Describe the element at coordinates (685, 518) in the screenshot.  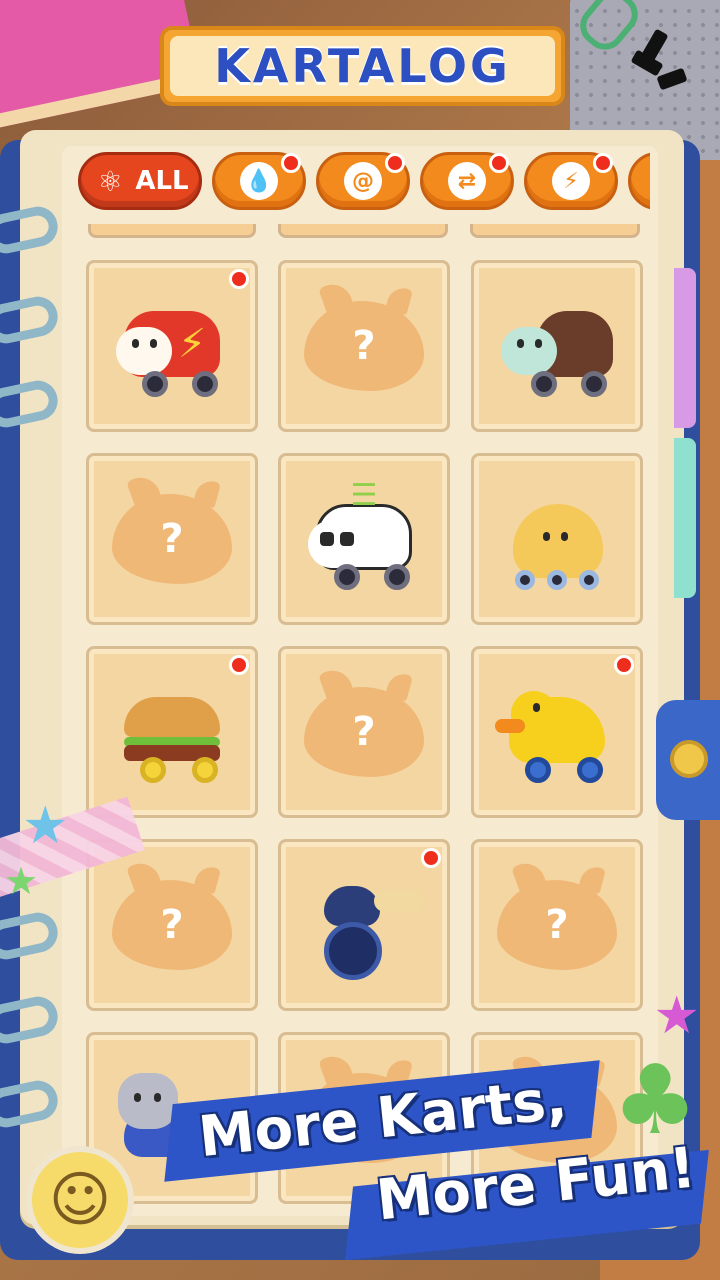
I see `bookmark-tab-mint` at that location.